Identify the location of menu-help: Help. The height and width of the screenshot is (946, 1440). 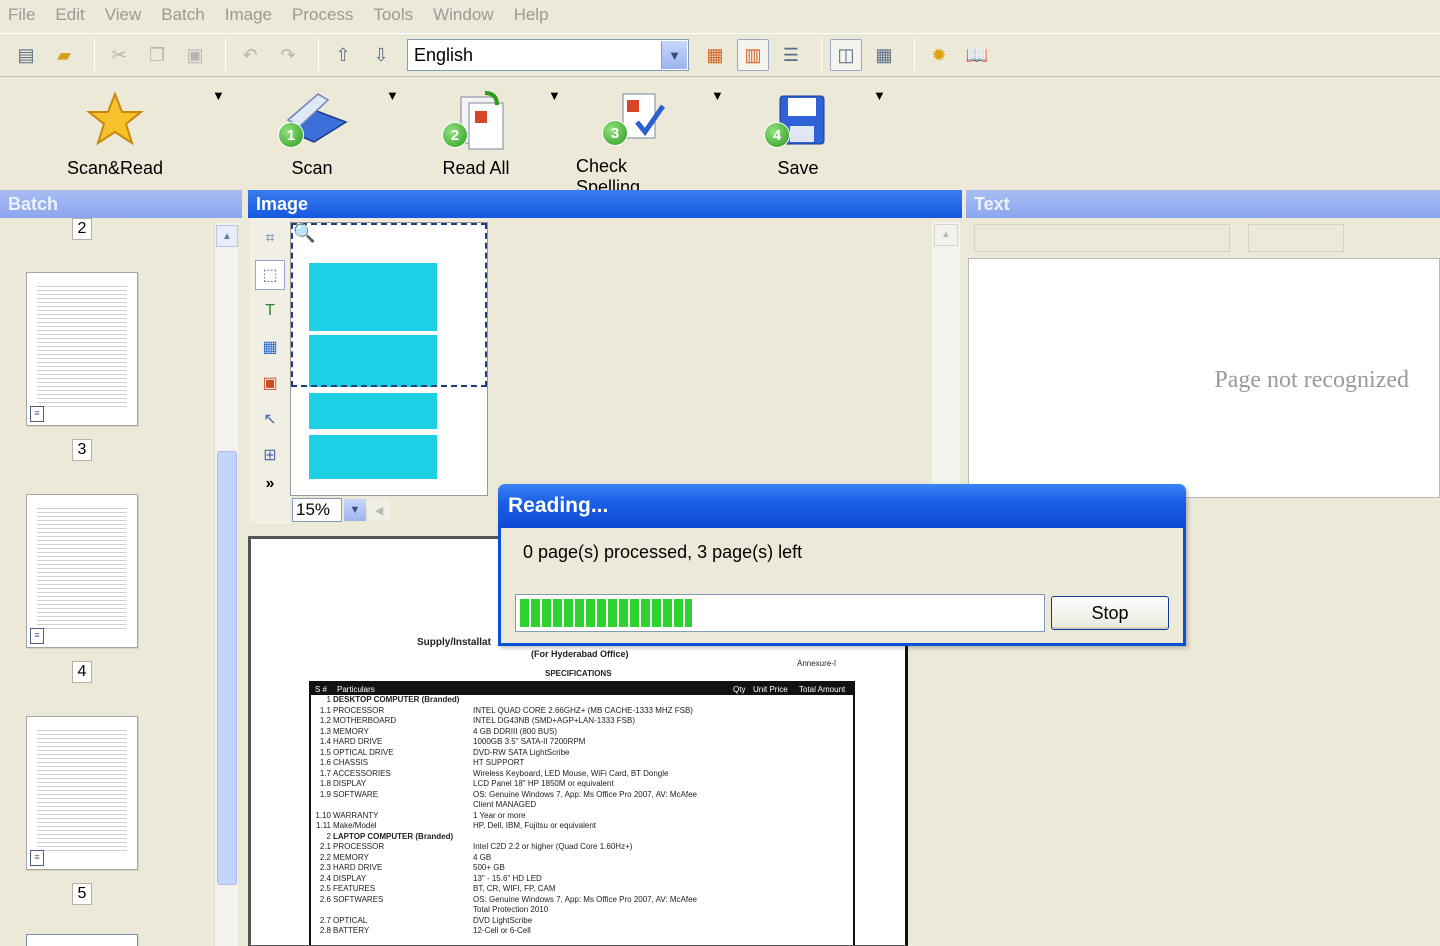
(531, 15).